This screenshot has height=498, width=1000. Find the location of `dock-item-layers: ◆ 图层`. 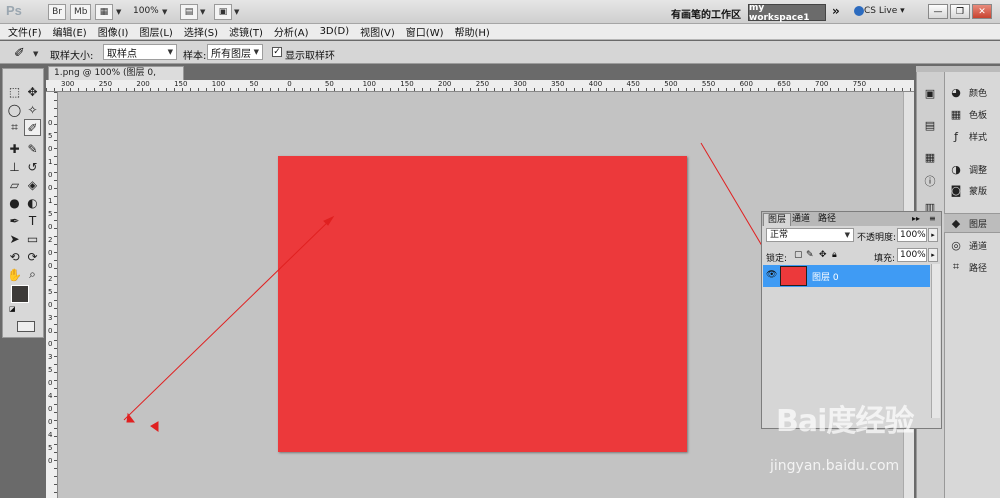

dock-item-layers: ◆ 图层 is located at coordinates (972, 223).